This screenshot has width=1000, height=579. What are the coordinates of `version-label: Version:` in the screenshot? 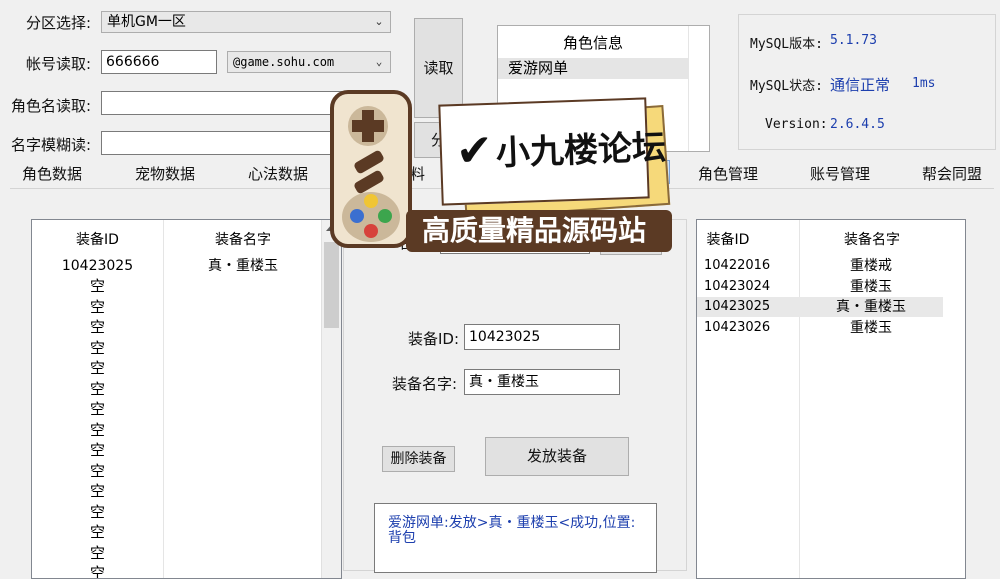 It's located at (796, 124).